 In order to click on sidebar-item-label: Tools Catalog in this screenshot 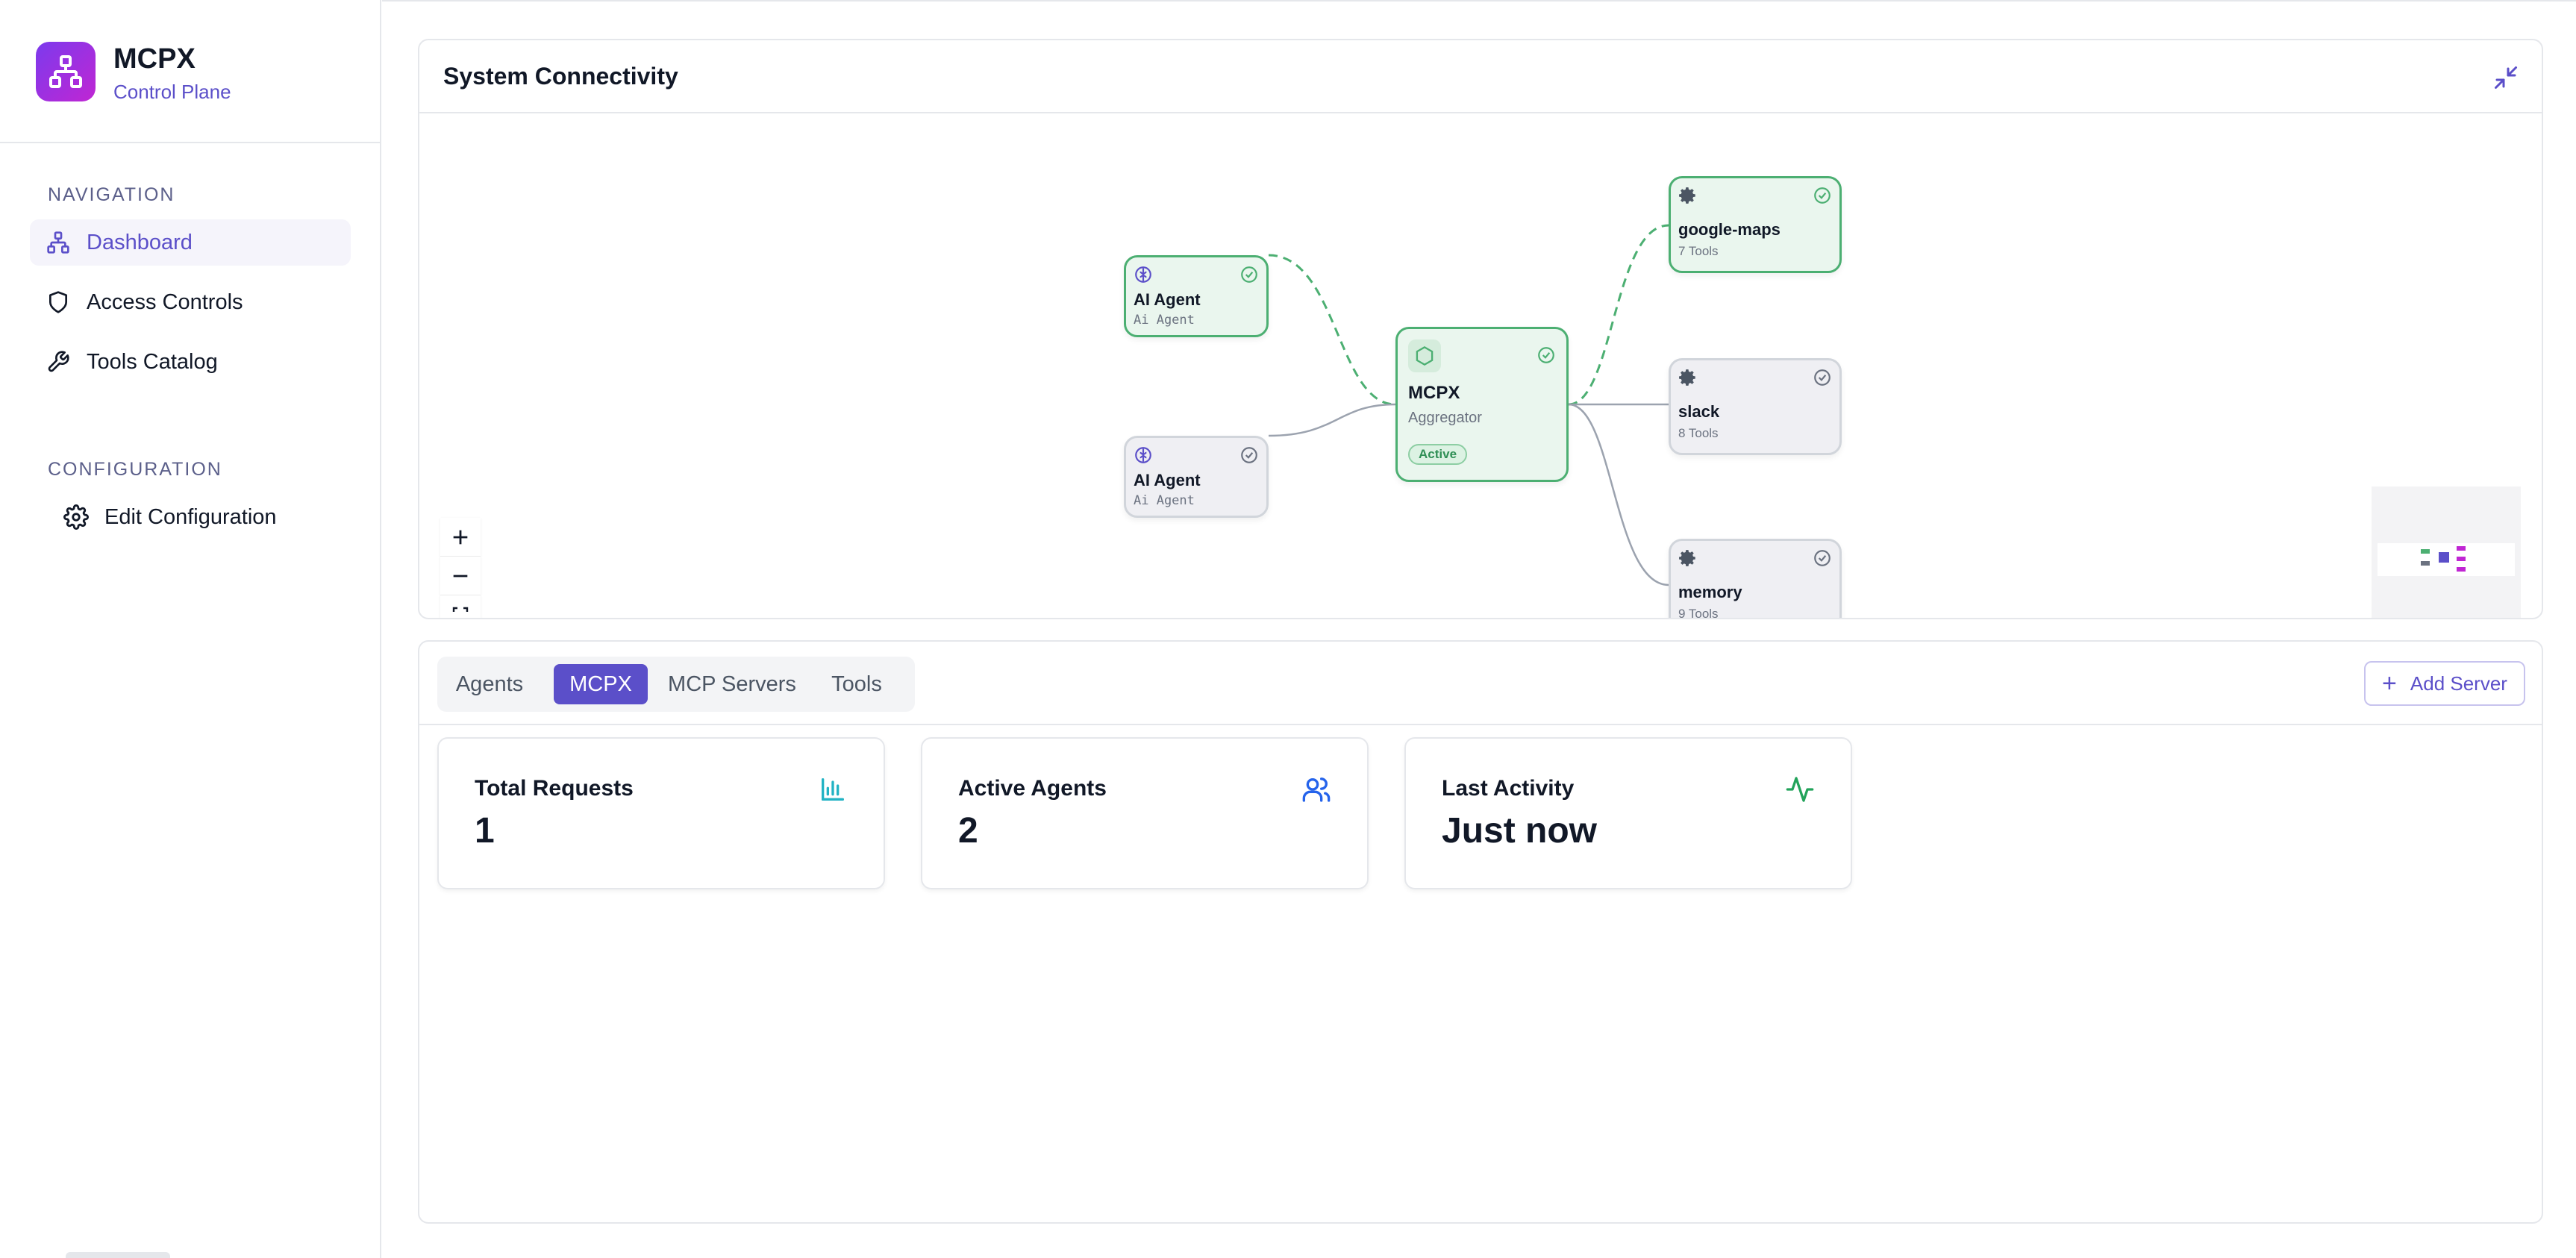, I will do `click(152, 361)`.